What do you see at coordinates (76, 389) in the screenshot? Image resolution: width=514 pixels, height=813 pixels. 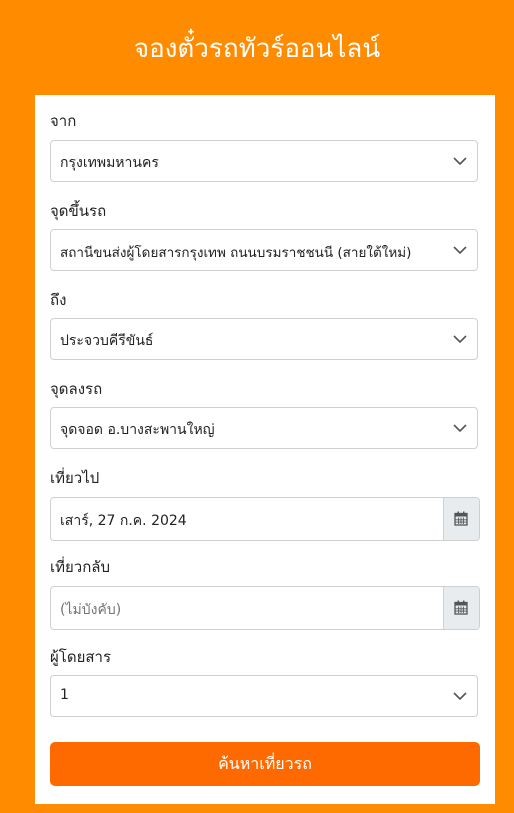 I see `dropoff-label: จุดลงรถ` at bounding box center [76, 389].